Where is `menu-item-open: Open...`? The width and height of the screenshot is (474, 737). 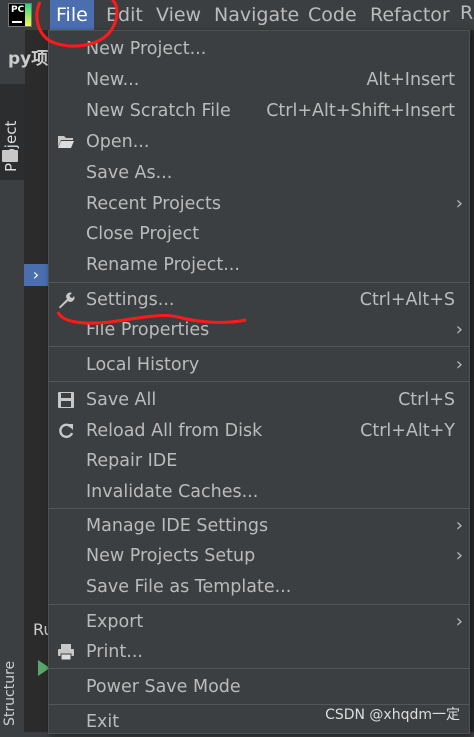 menu-item-open: Open... is located at coordinates (259, 142).